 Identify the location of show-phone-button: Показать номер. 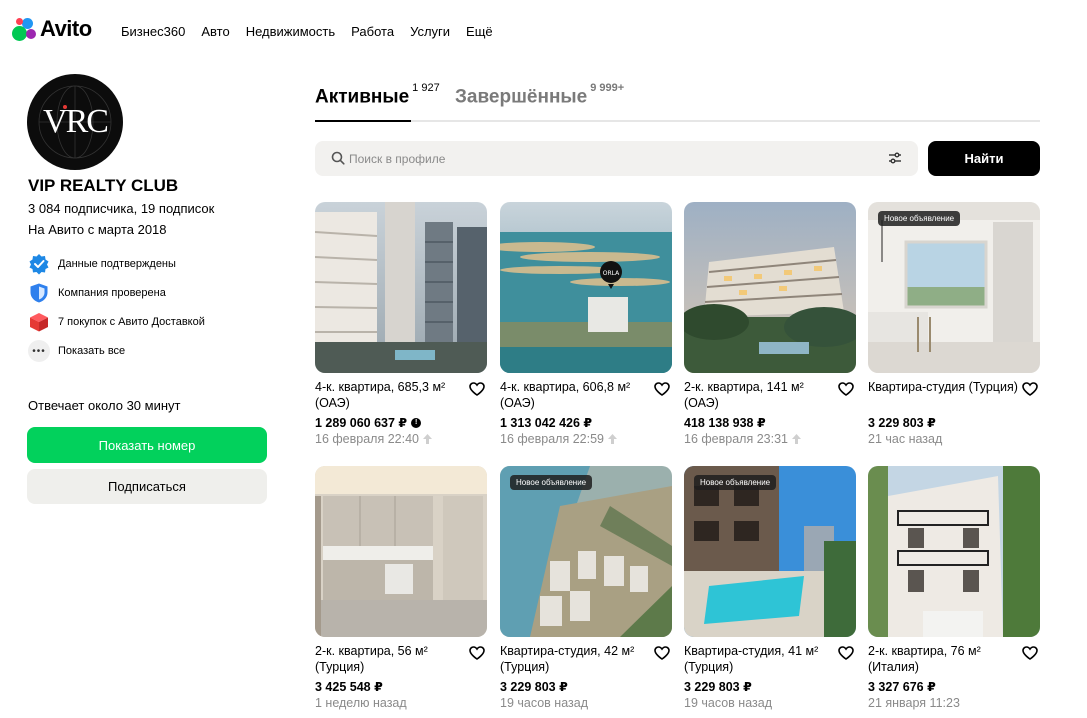
(147, 445).